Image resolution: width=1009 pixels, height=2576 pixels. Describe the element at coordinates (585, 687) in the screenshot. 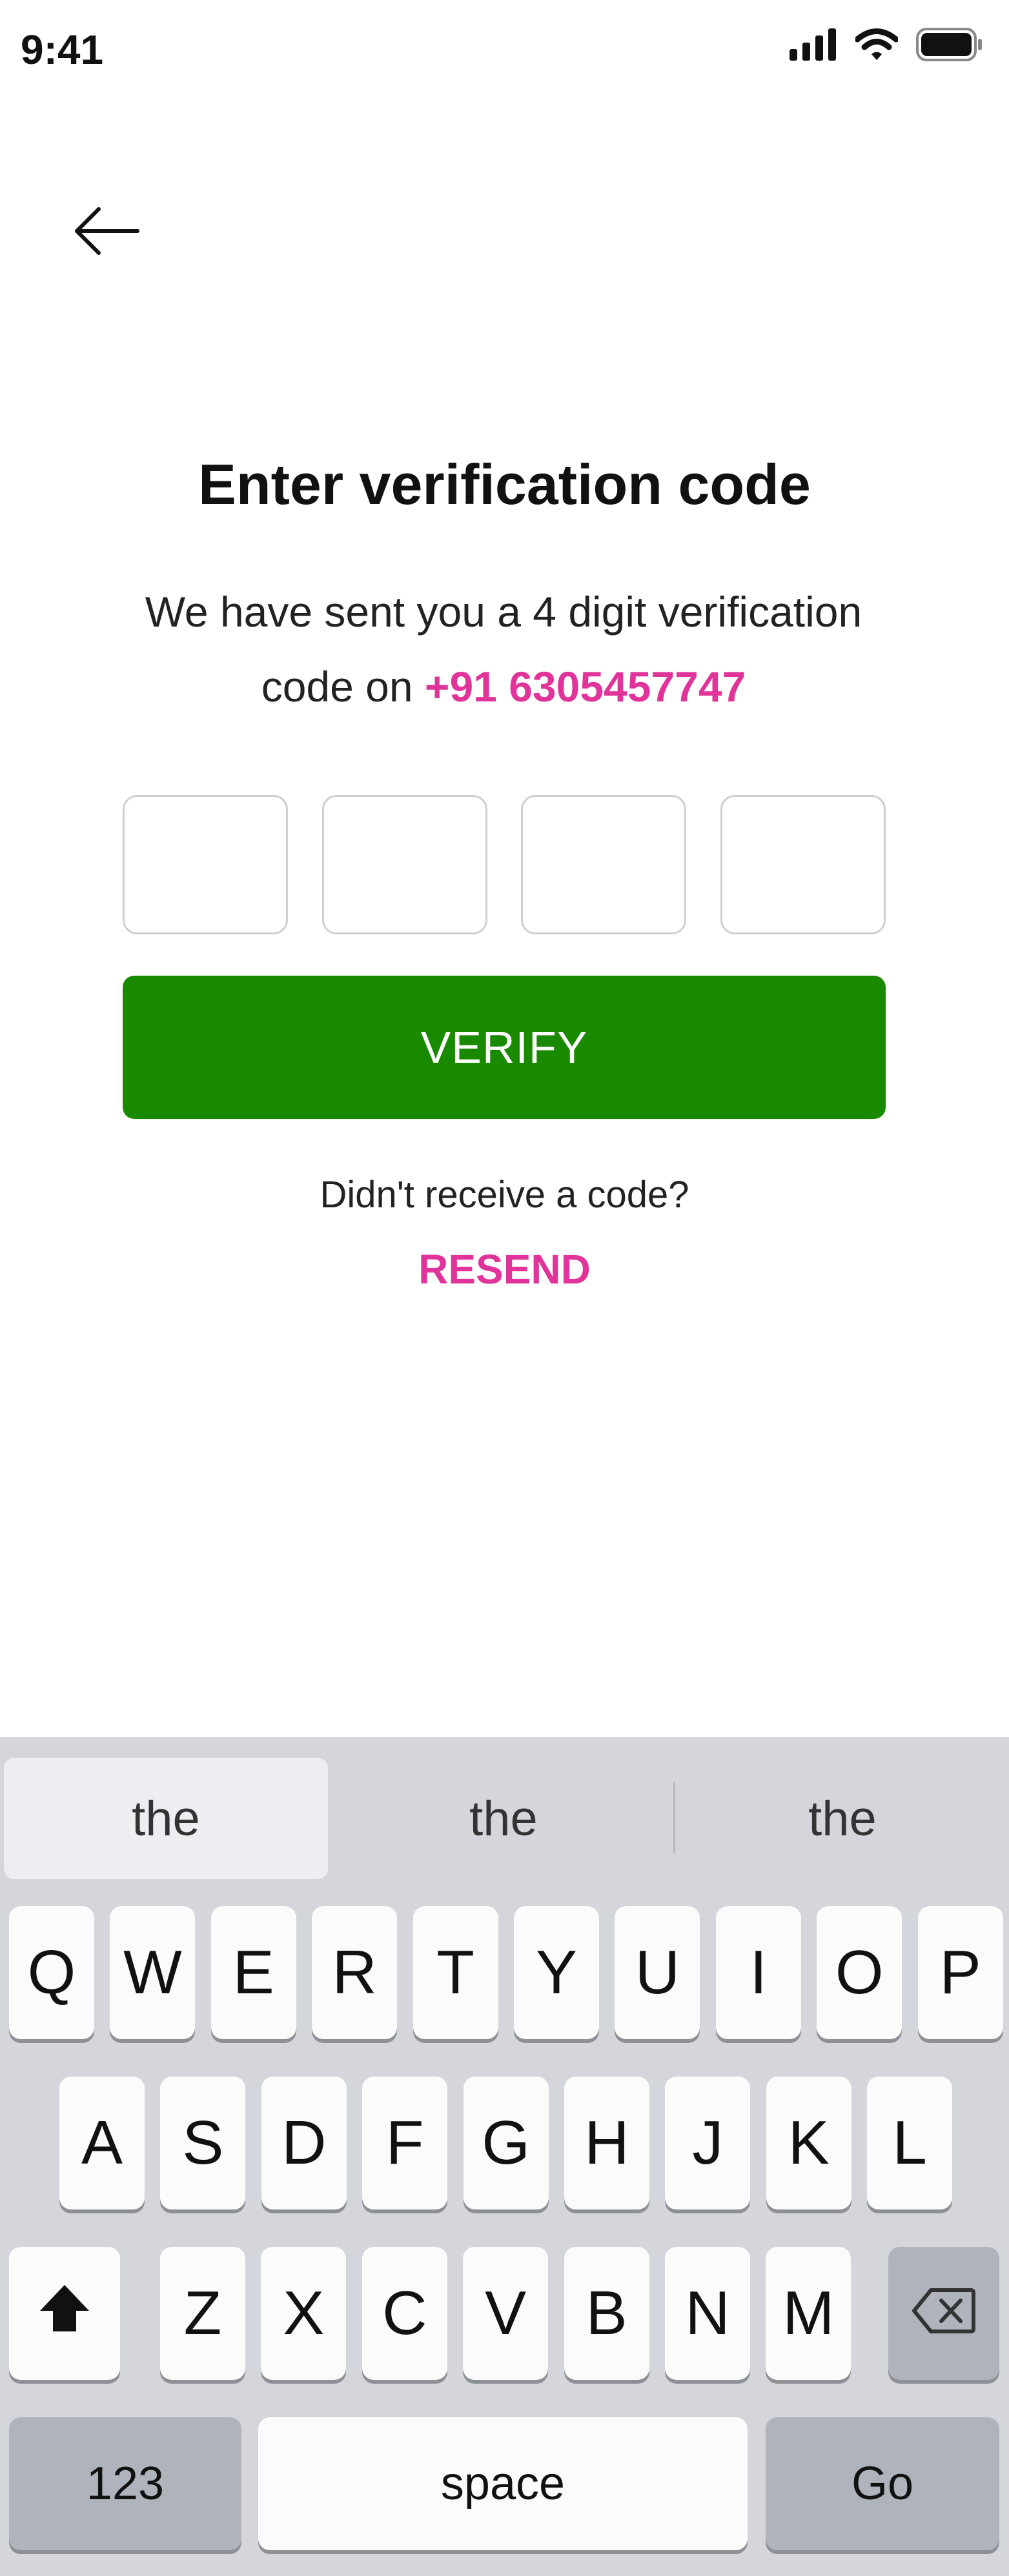

I see `phone-number: +91 6305457747` at that location.